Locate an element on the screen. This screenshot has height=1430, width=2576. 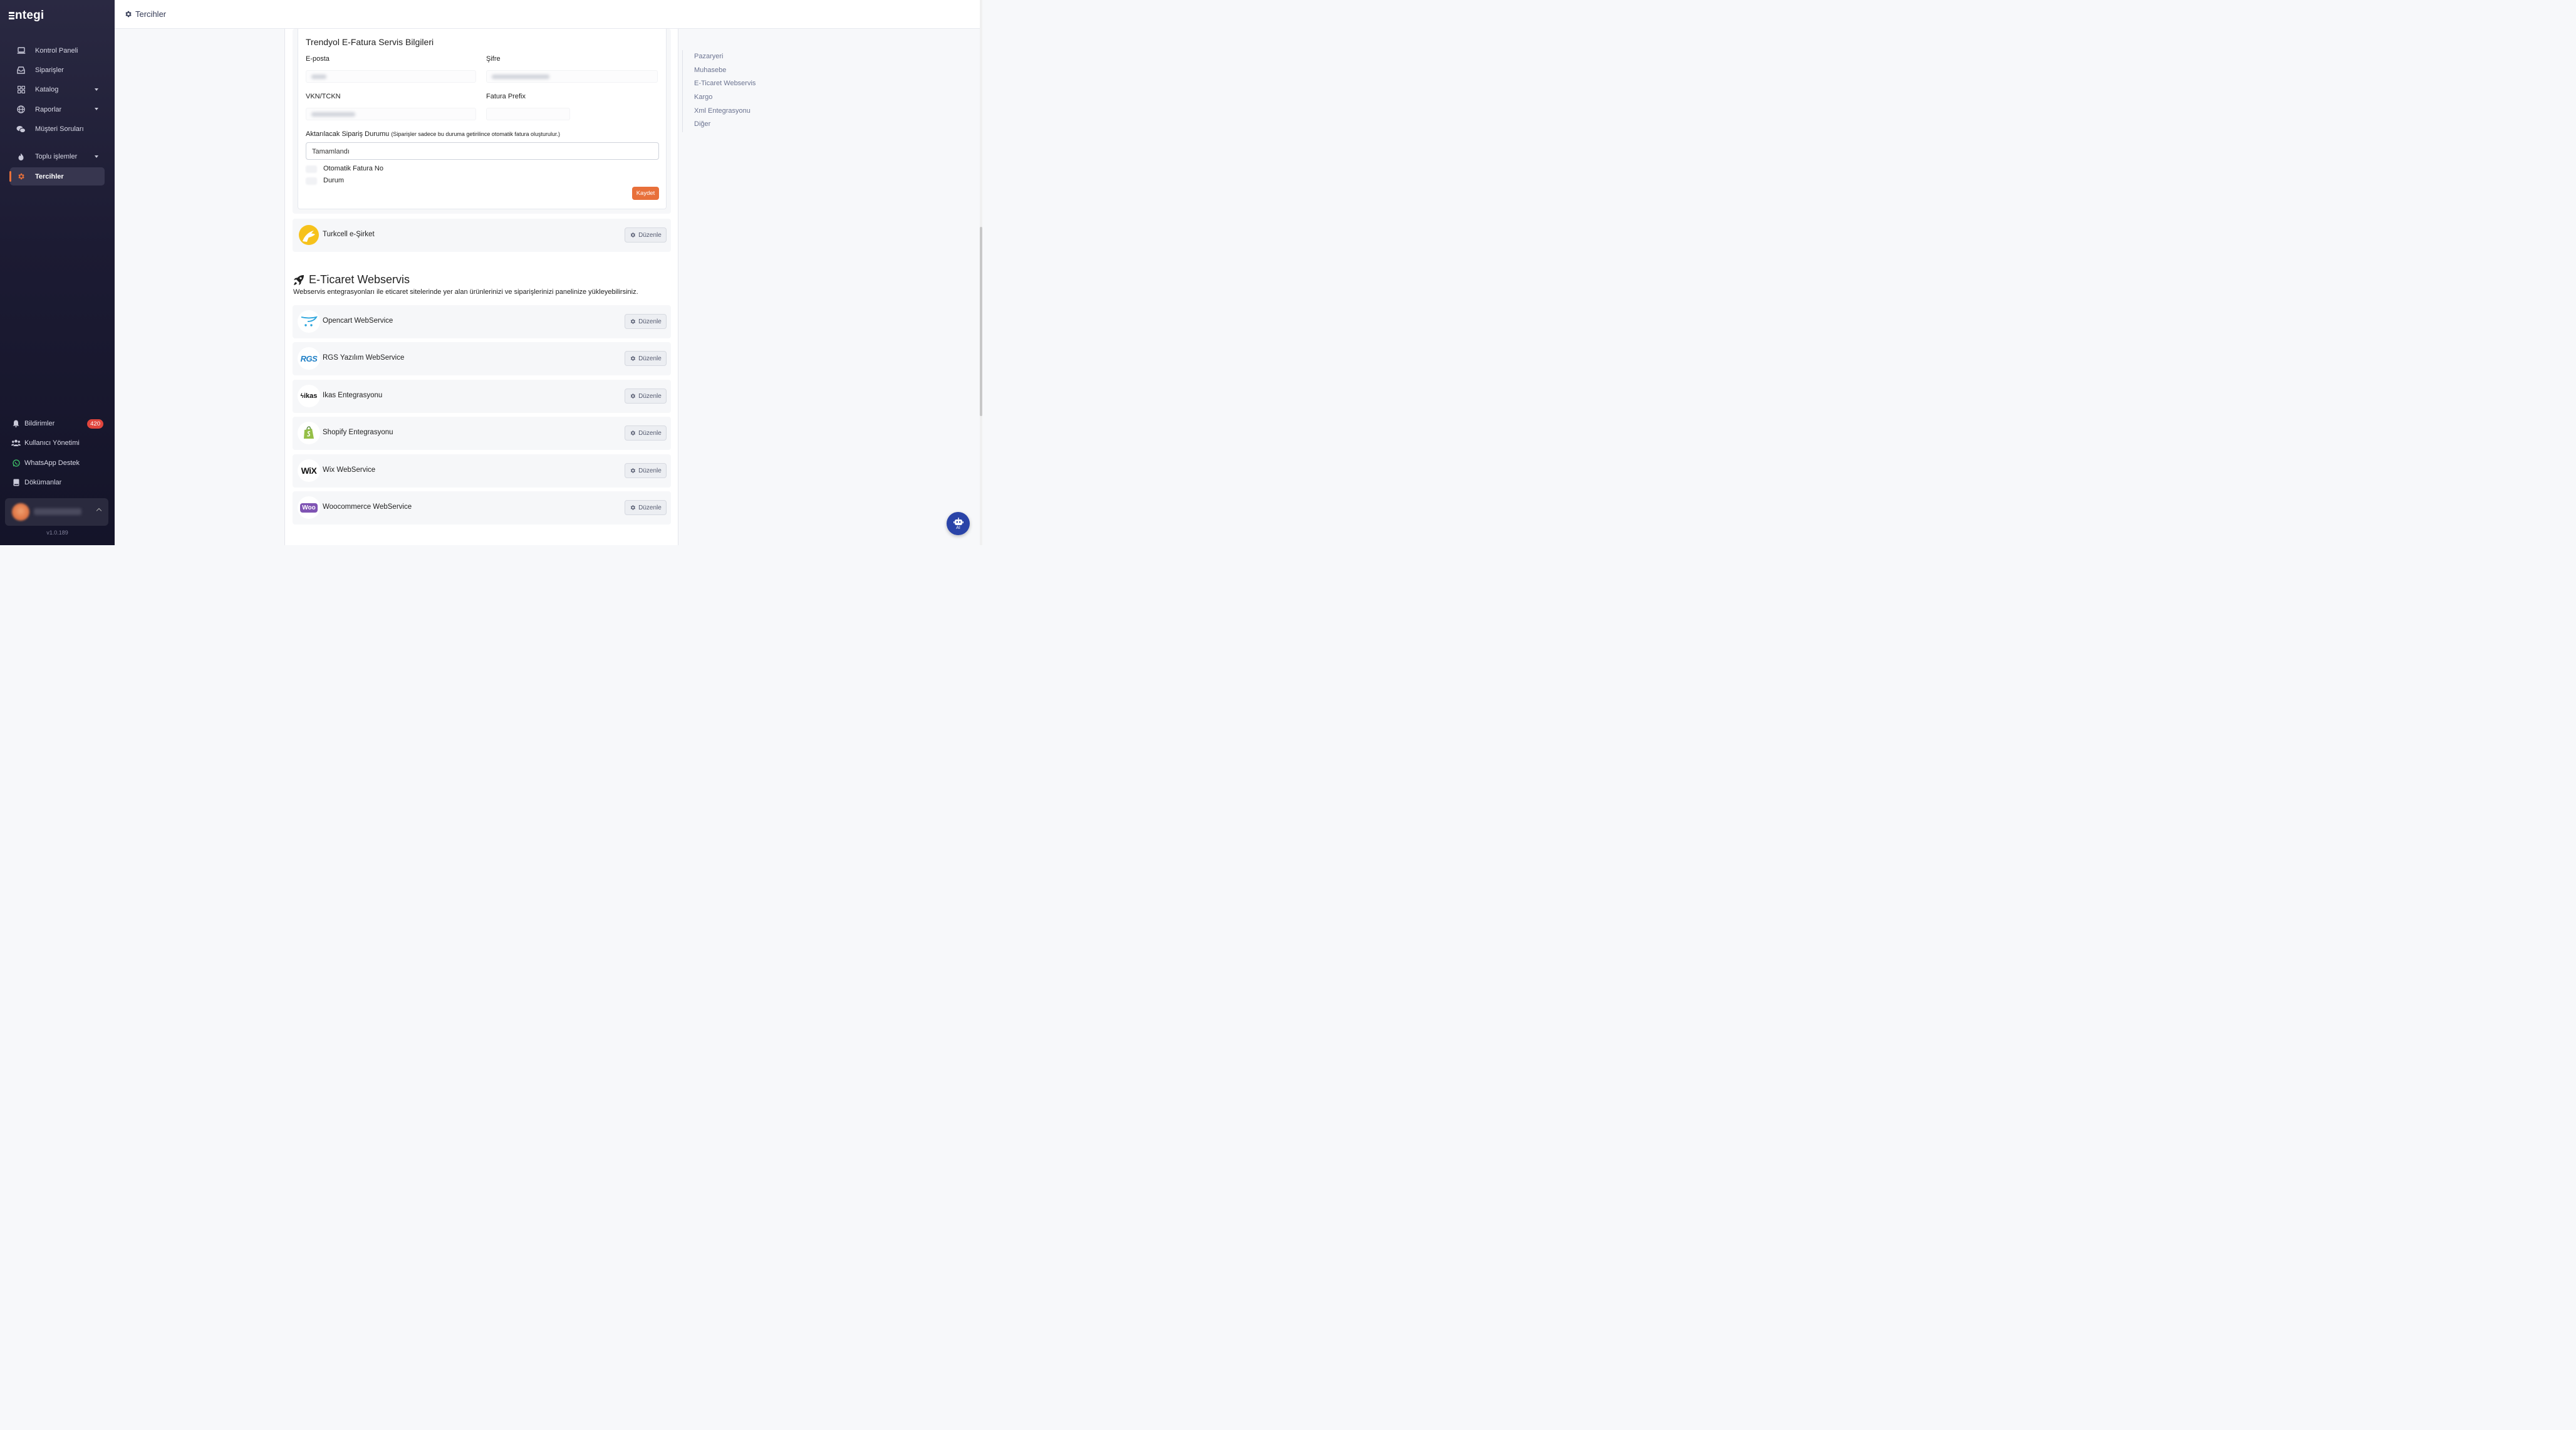
password-field is located at coordinates (572, 76).